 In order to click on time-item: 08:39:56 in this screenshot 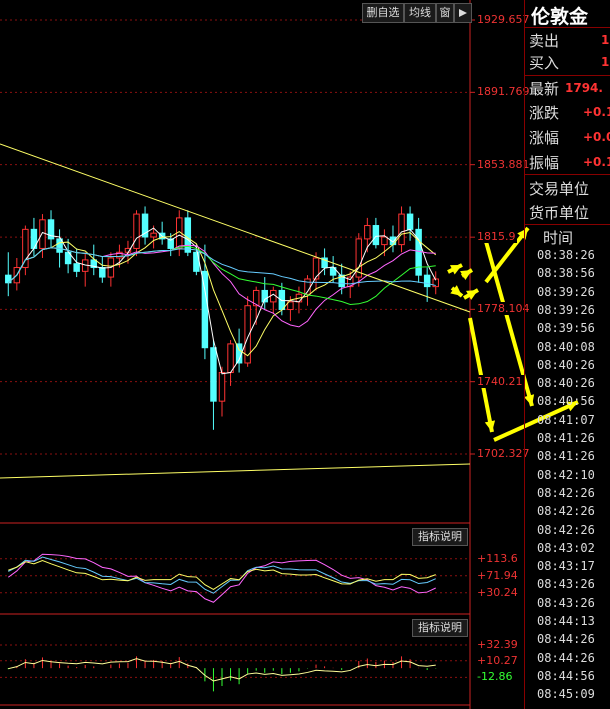, I will do `click(566, 328)`.